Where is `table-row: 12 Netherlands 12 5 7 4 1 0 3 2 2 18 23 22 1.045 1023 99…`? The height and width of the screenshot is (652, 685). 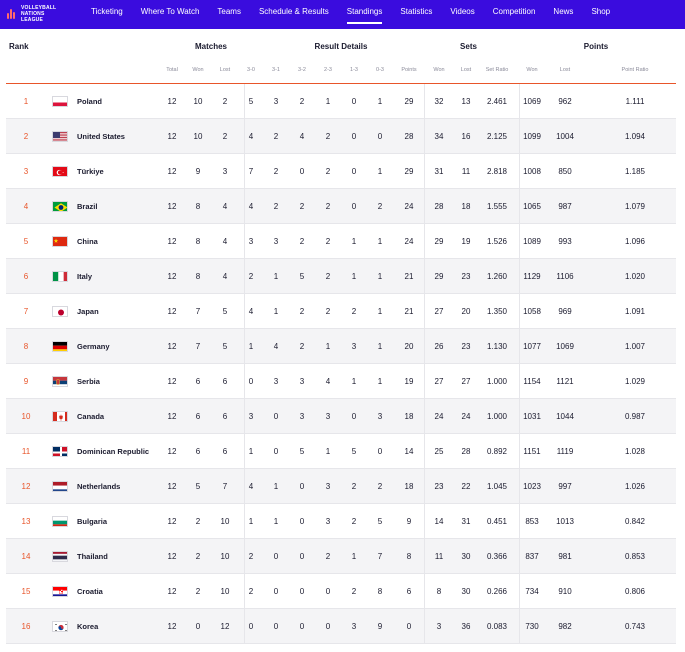
table-row: 12 Netherlands 12 5 7 4 1 0 3 2 2 18 23 22 1.045 1023 99… is located at coordinates (341, 486).